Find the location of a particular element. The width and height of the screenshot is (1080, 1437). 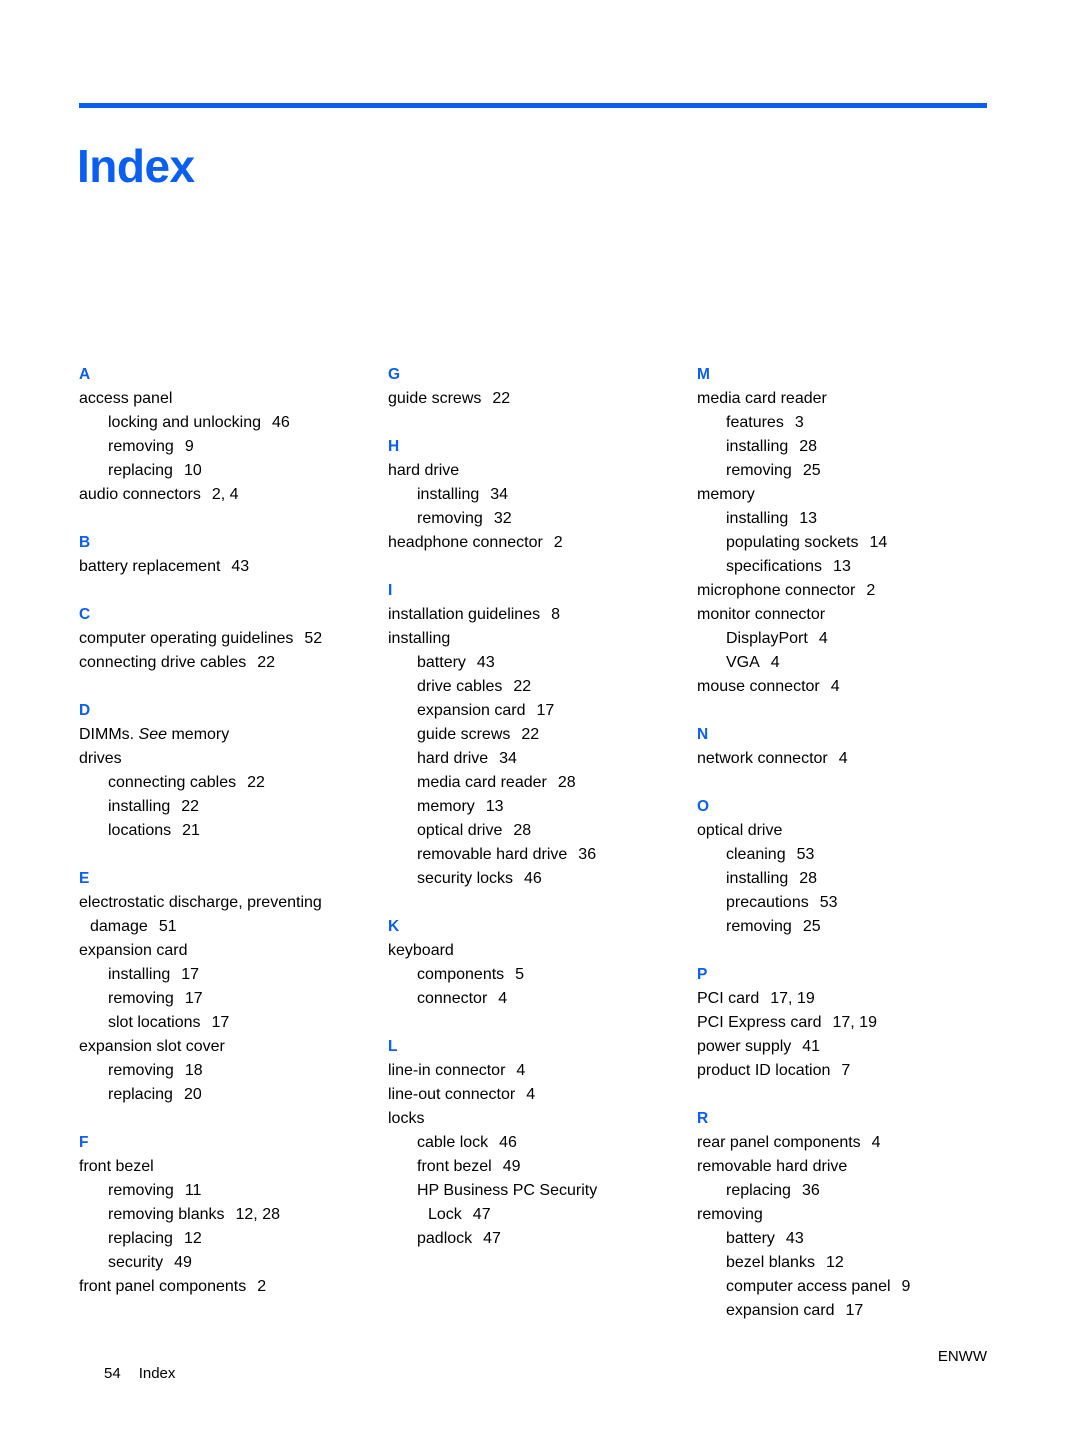

index-entry-pages: 4 is located at coordinates (775, 662).